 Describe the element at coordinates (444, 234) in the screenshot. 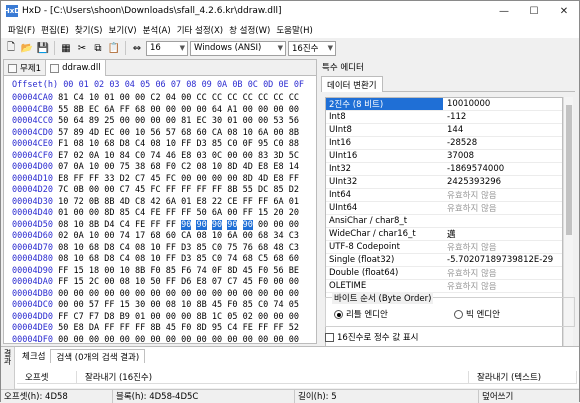

I see `inspector-row: WideChar / char16_t 邁` at that location.